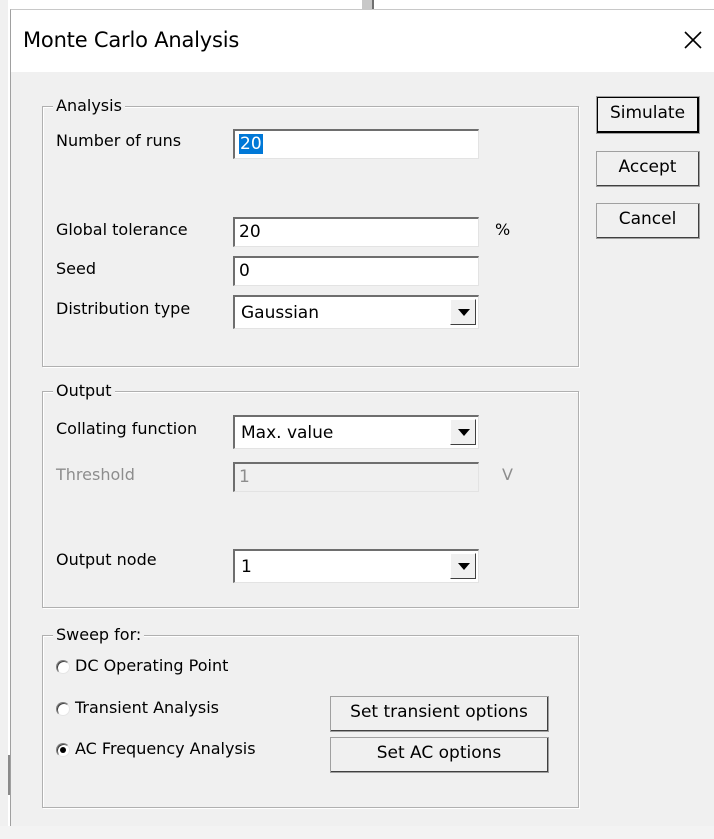  Describe the element at coordinates (122, 229) in the screenshot. I see `global-tolerance-label: Global tolerance` at that location.